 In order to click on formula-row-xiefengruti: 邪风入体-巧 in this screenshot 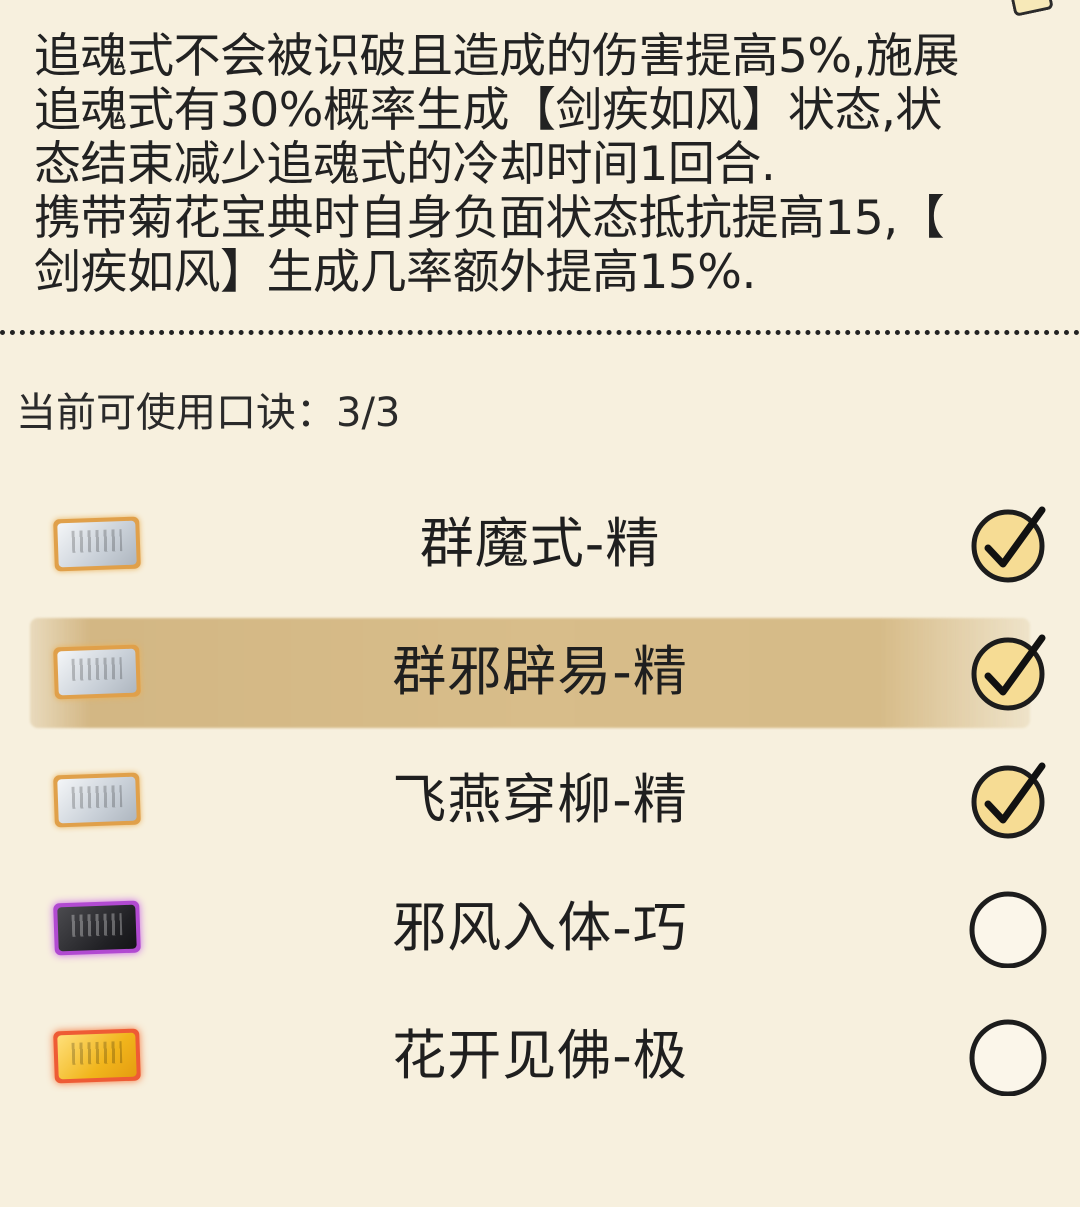, I will do `click(540, 928)`.